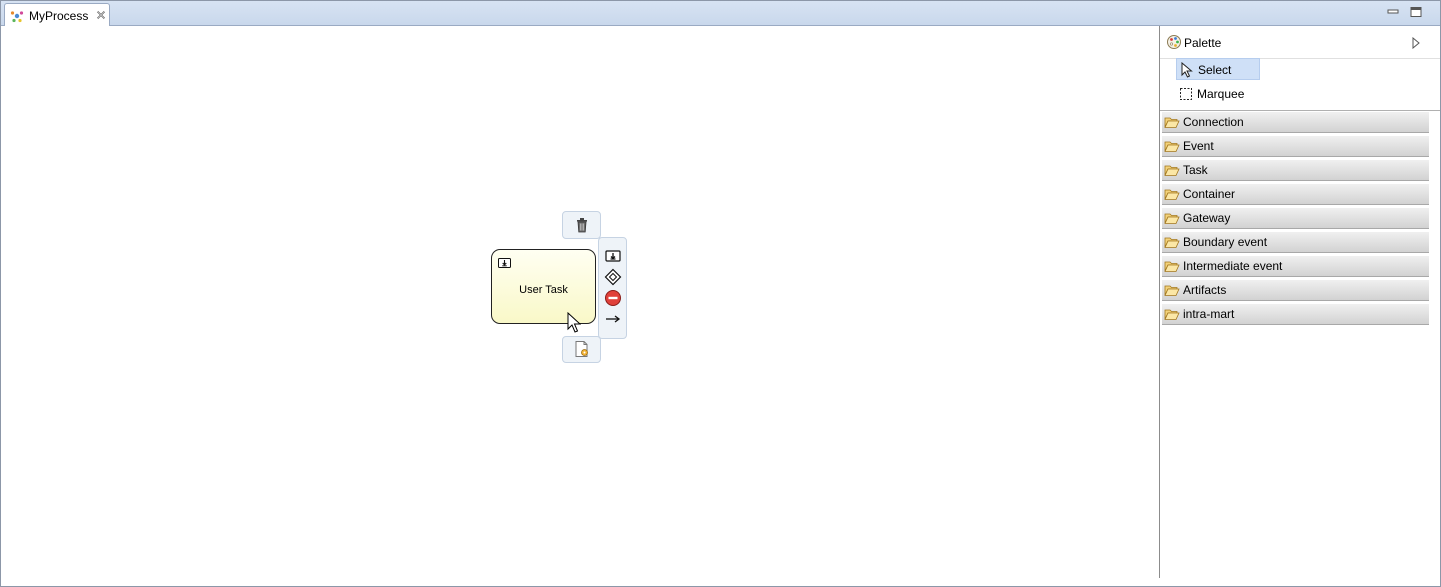 Image resolution: width=1441 pixels, height=587 pixels. What do you see at coordinates (1198, 146) in the screenshot?
I see `drawer-label: Event` at bounding box center [1198, 146].